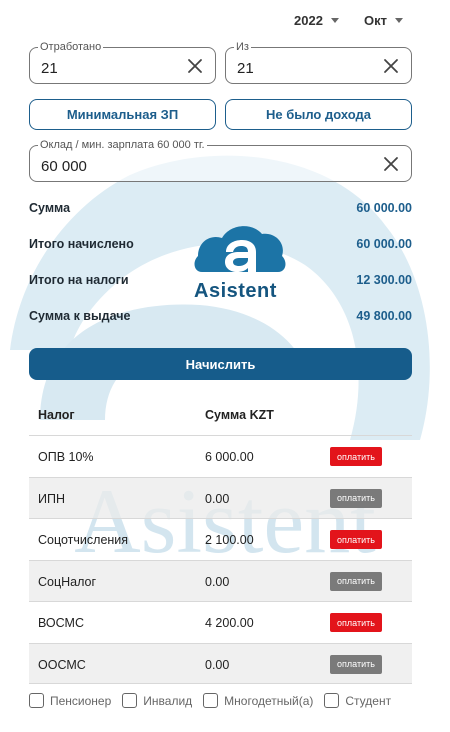  I want to click on checkbox-label: Многодетный(а), so click(269, 700).